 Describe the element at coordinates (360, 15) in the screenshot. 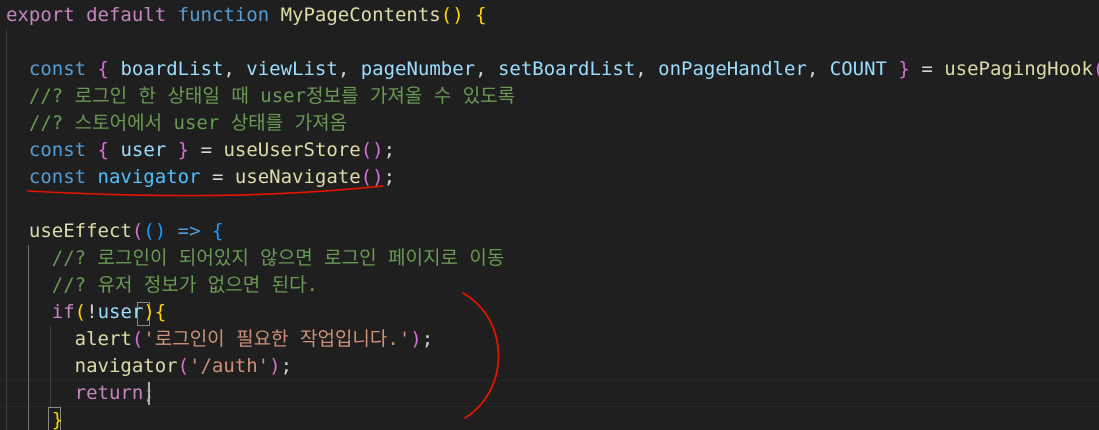

I see `code-token: MyPageContents` at that location.